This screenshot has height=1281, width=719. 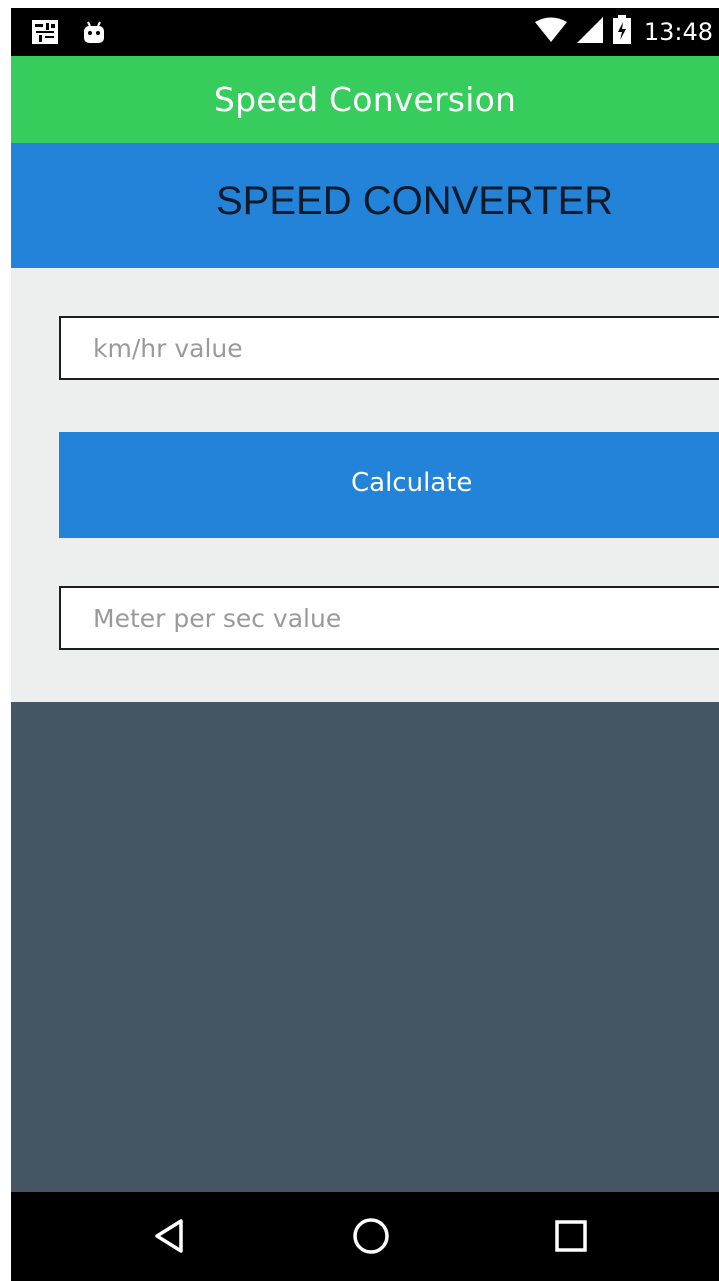 I want to click on status-system: 13:48, so click(x=623, y=32).